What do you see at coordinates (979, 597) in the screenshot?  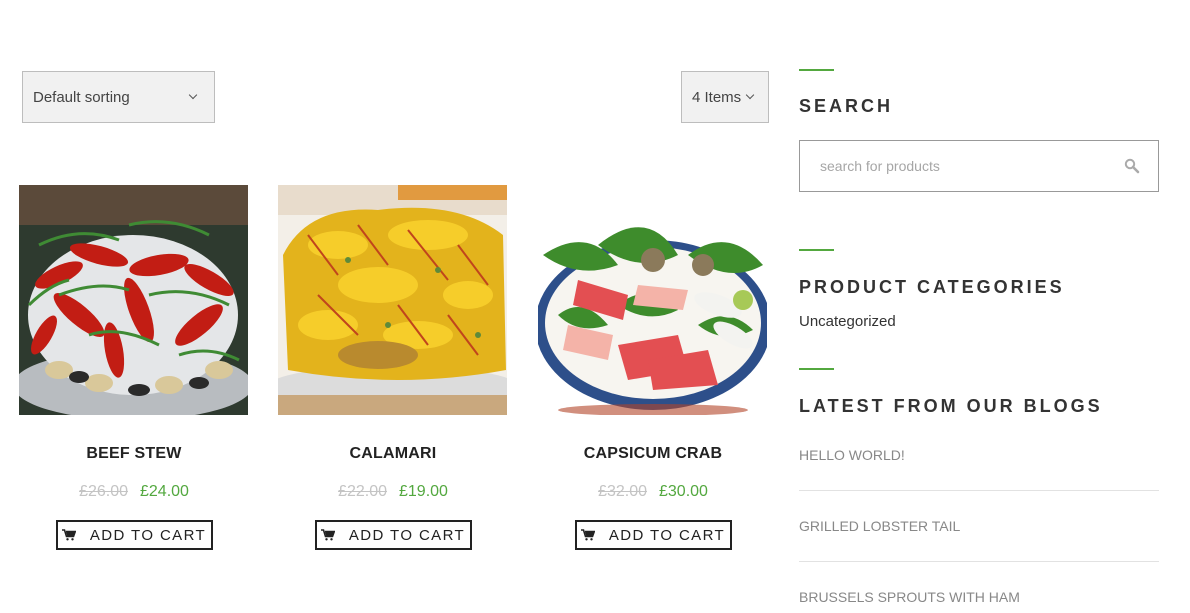 I see `blog-post-link: BRUSSELS SPROUTS WITH HAM` at bounding box center [979, 597].